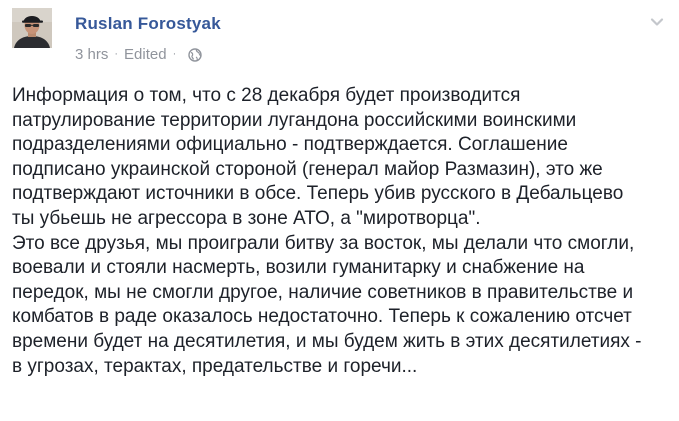 This screenshot has width=679, height=421. I want to click on edited-label: Edited, so click(145, 54).